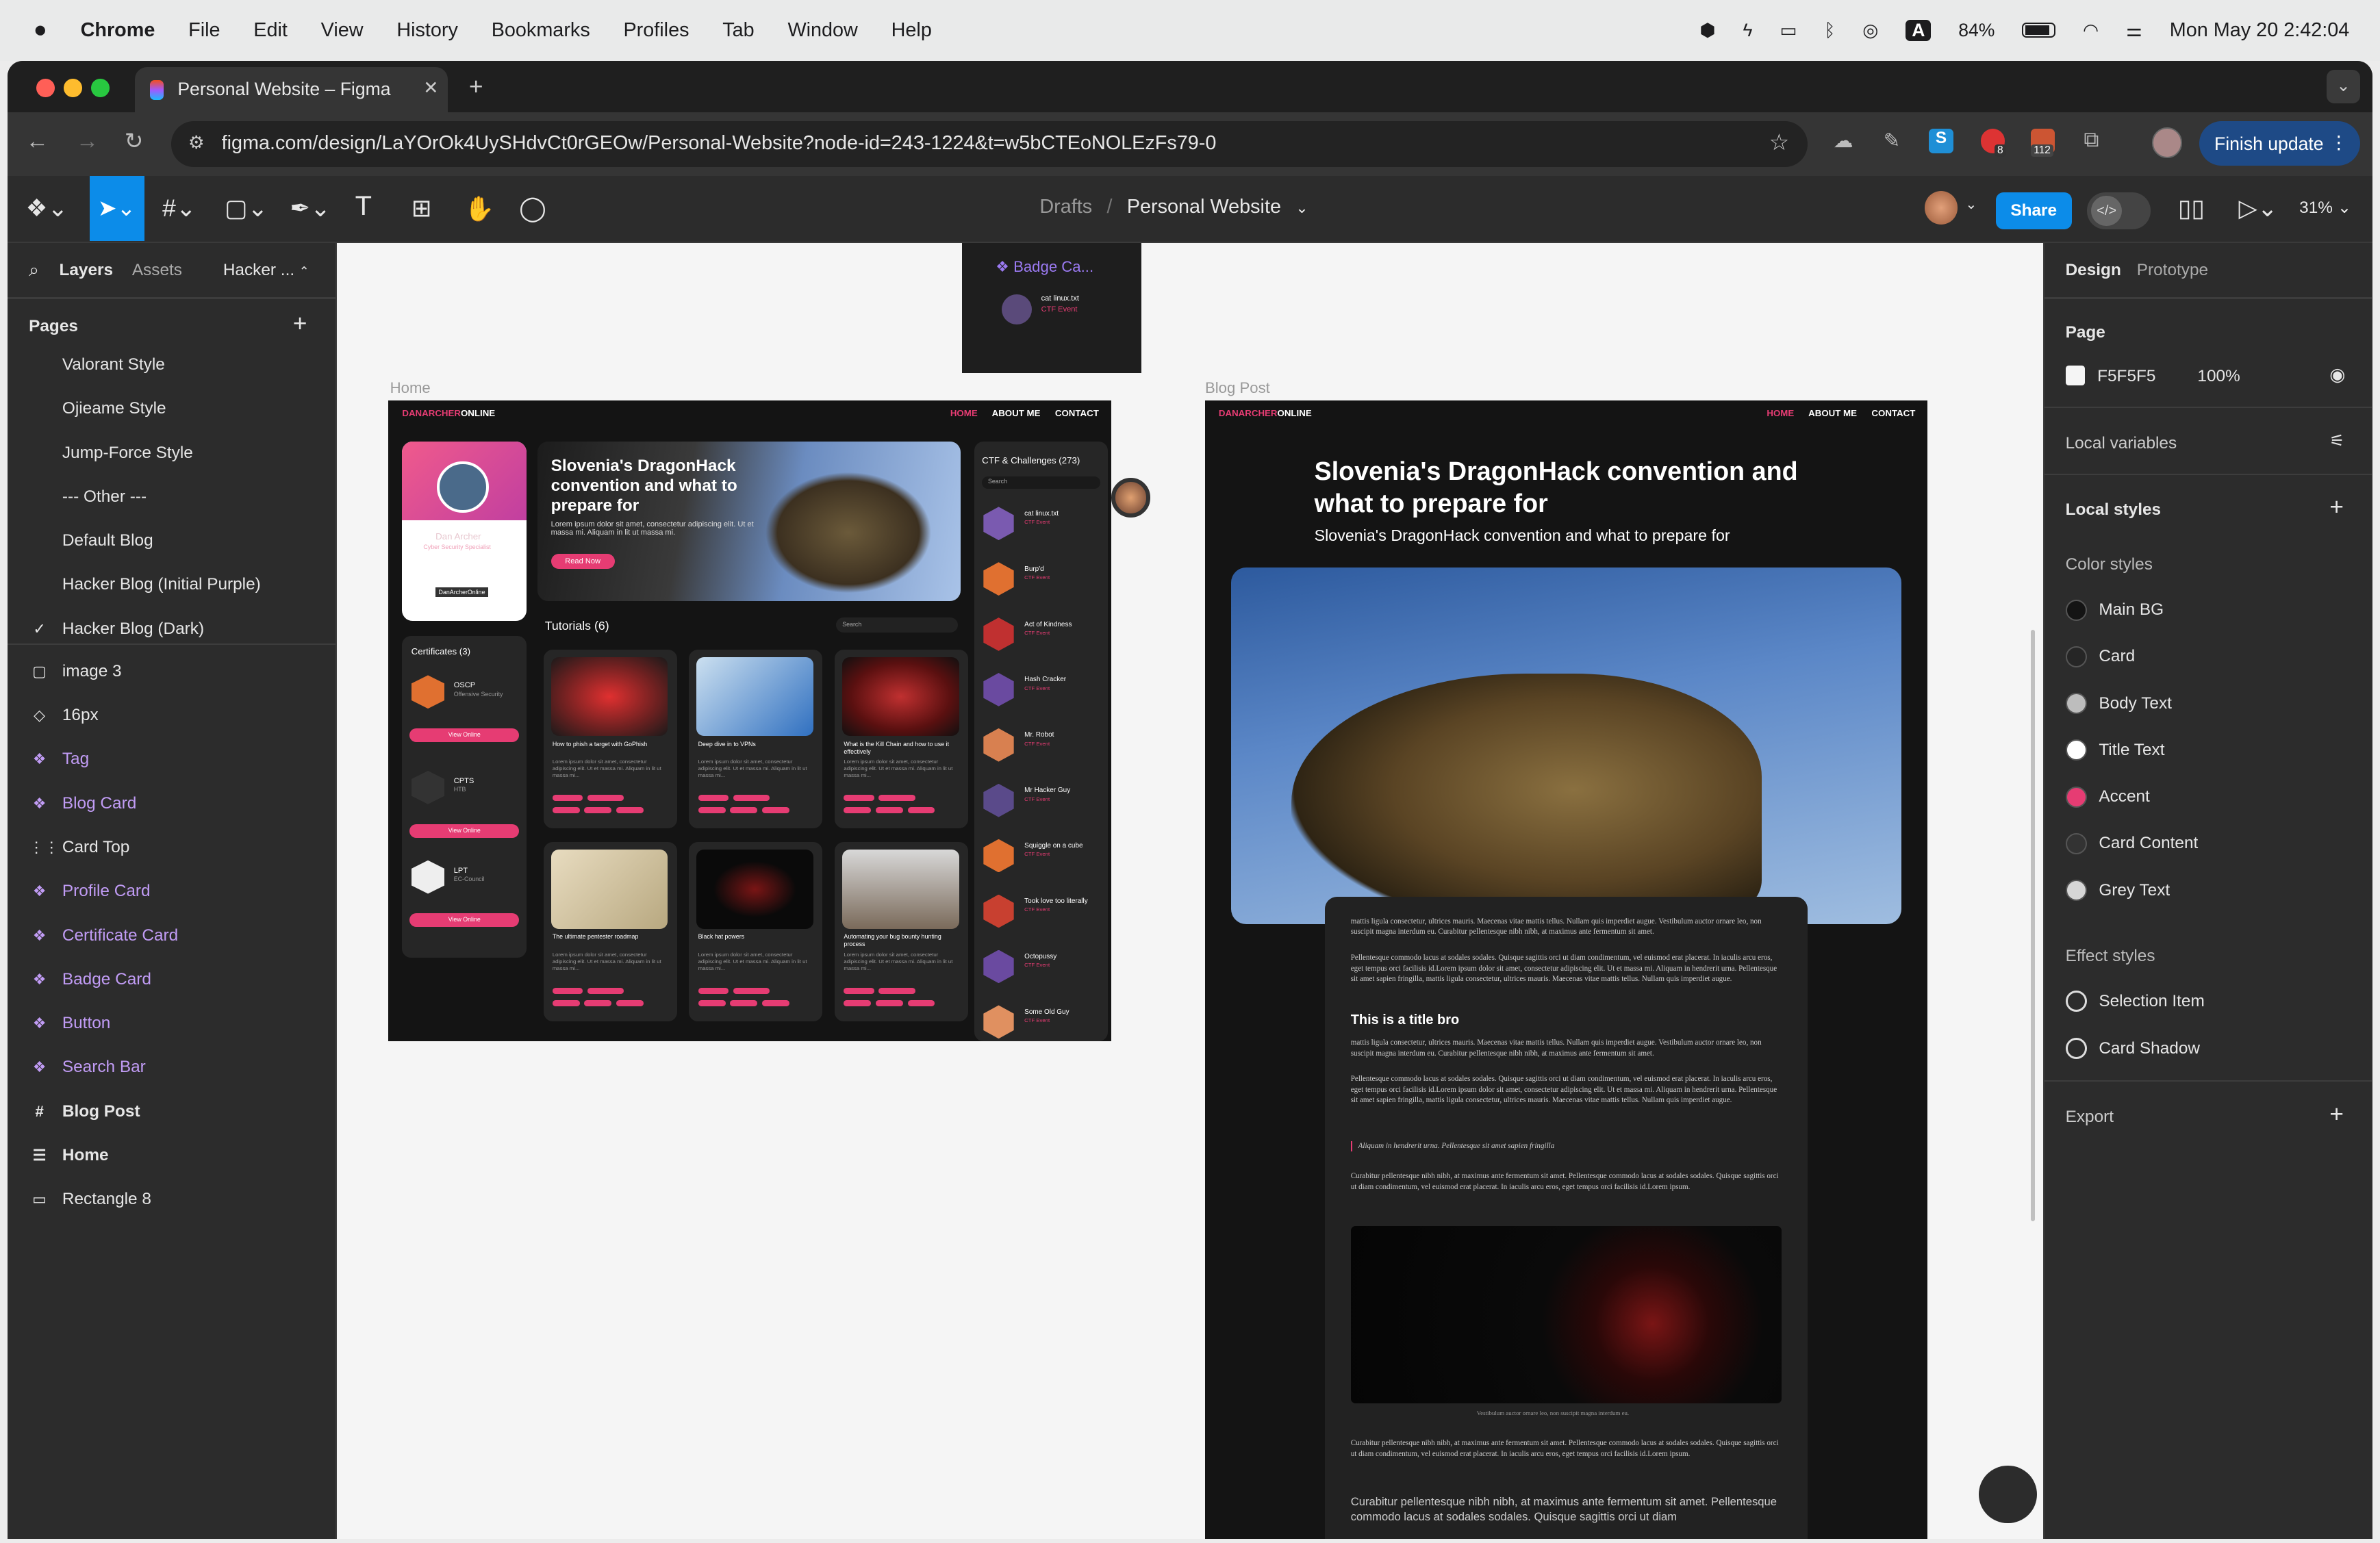 The image size is (2380, 1543). What do you see at coordinates (2091, 31) in the screenshot?
I see `wifi-icon: ◠` at bounding box center [2091, 31].